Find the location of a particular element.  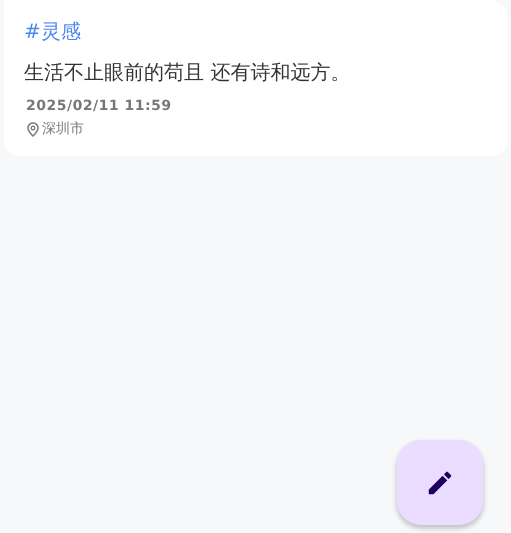

location-pin-icon is located at coordinates (33, 129).